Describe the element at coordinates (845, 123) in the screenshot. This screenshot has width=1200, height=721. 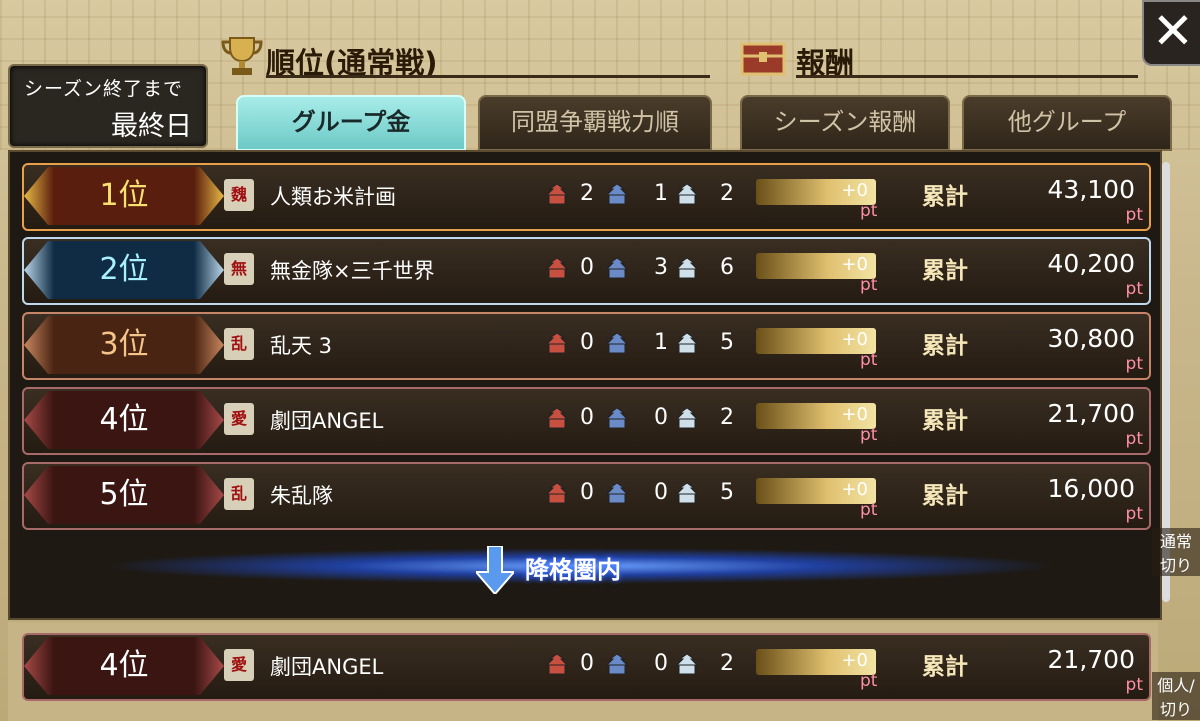
I see `tab-season-reward: シーズン報酬` at that location.